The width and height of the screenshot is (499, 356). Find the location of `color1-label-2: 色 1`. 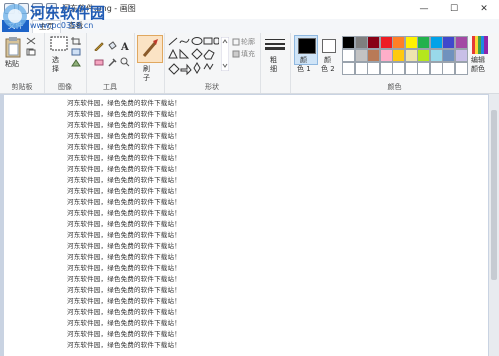

color1-label-2: 色 1 is located at coordinates (304, 69).